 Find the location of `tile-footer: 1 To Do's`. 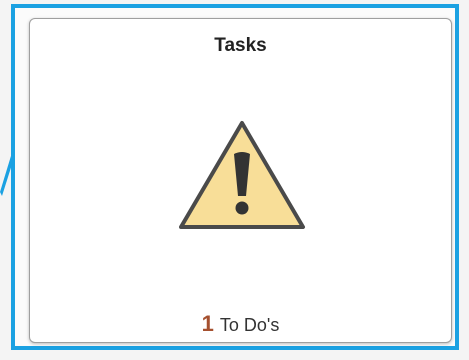

tile-footer: 1 To Do's is located at coordinates (240, 324).